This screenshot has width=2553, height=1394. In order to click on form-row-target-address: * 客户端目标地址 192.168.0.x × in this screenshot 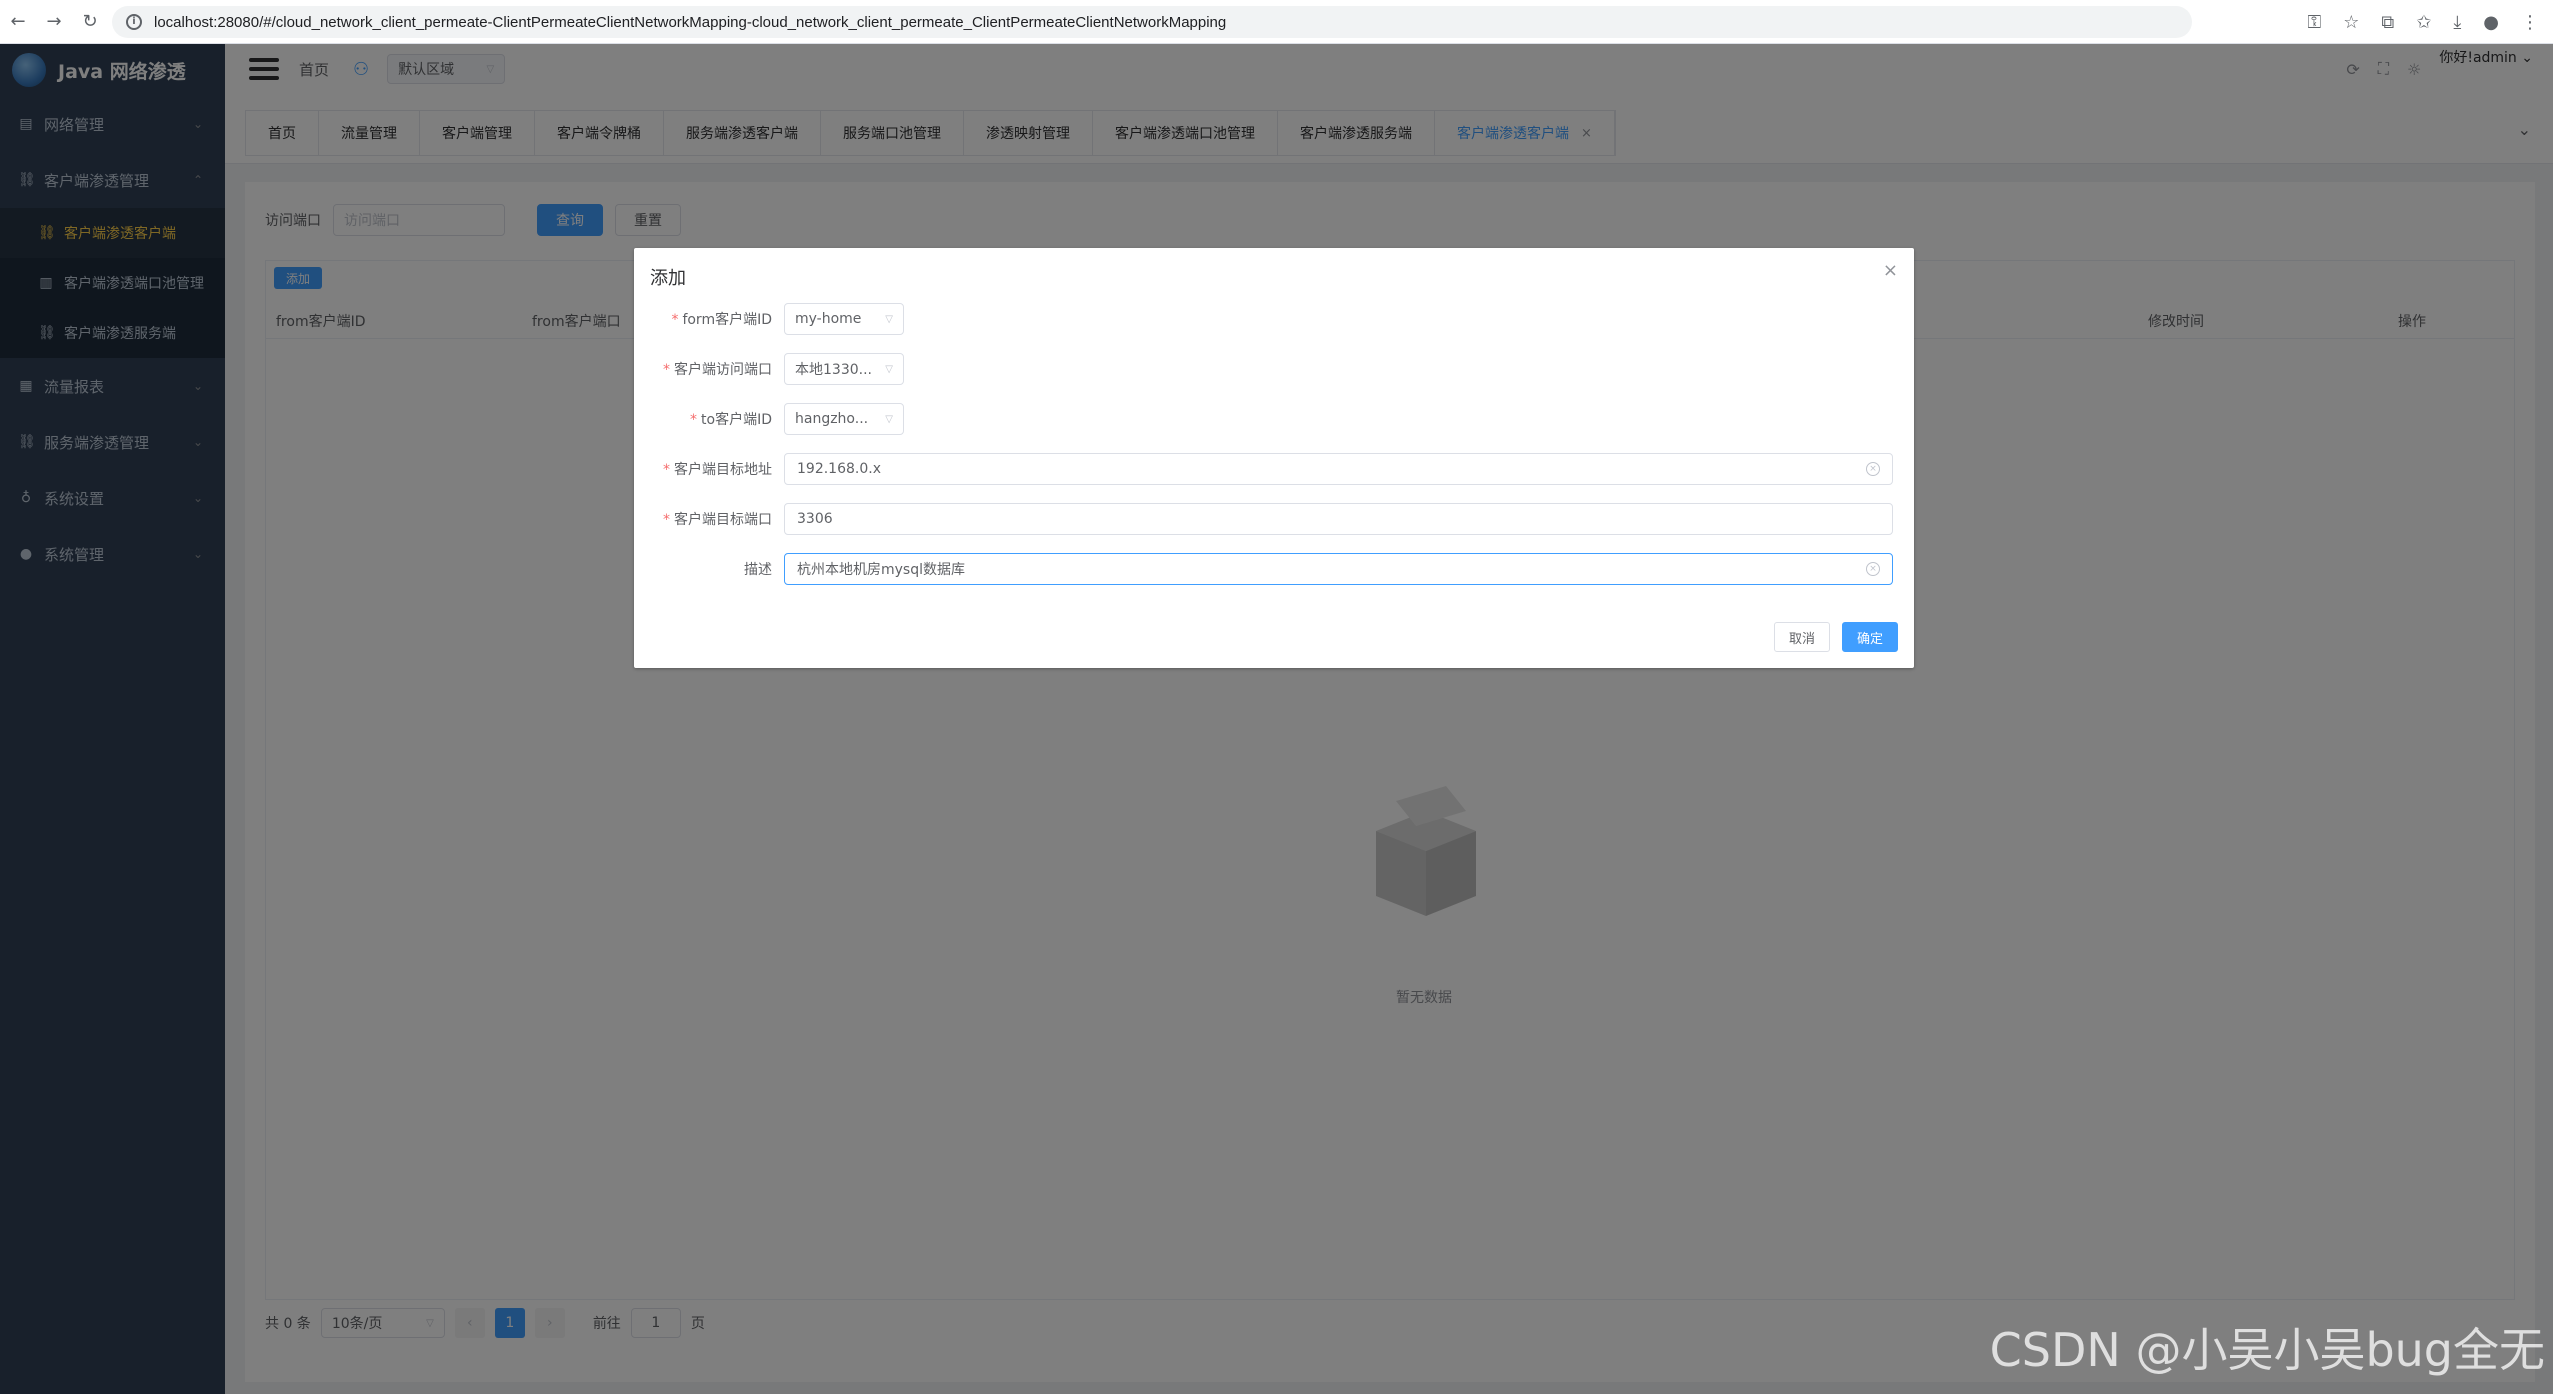, I will do `click(1274, 469)`.